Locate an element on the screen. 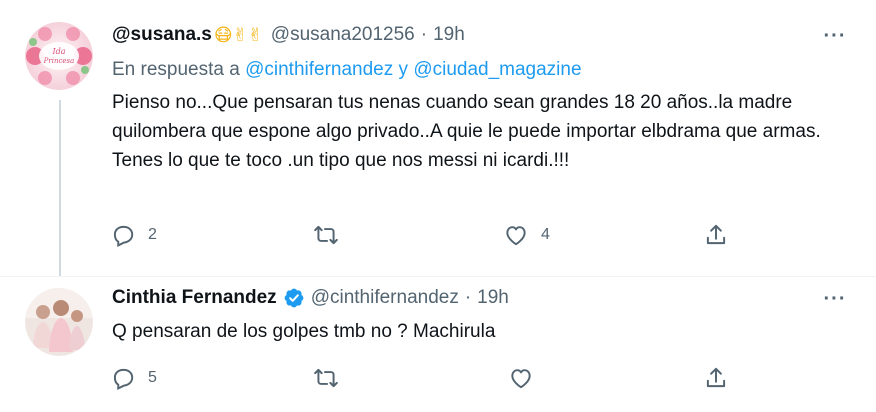 The width and height of the screenshot is (876, 412). tweet-header: Cinthia Fernandez @cinthifernandez · 19h is located at coordinates (310, 298).